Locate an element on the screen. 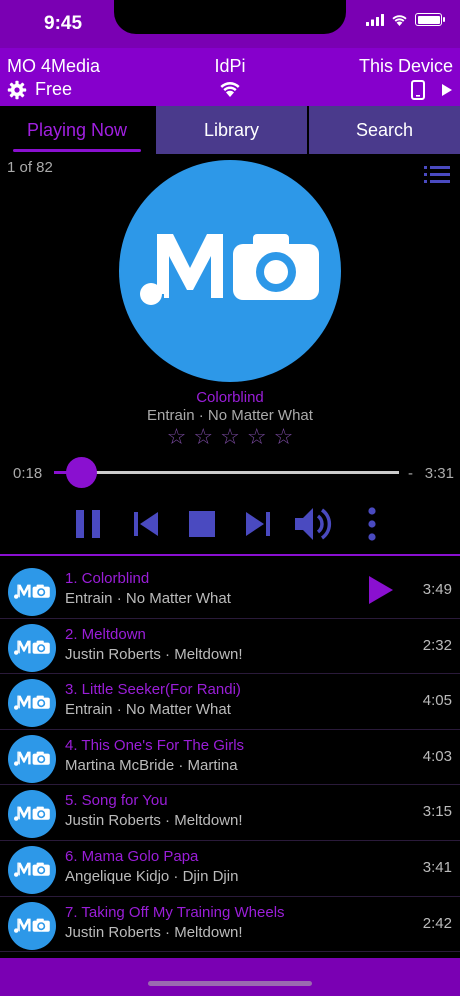 Image resolution: width=460 pixels, height=996 pixels. track-title: 2. Meltdown is located at coordinates (105, 634).